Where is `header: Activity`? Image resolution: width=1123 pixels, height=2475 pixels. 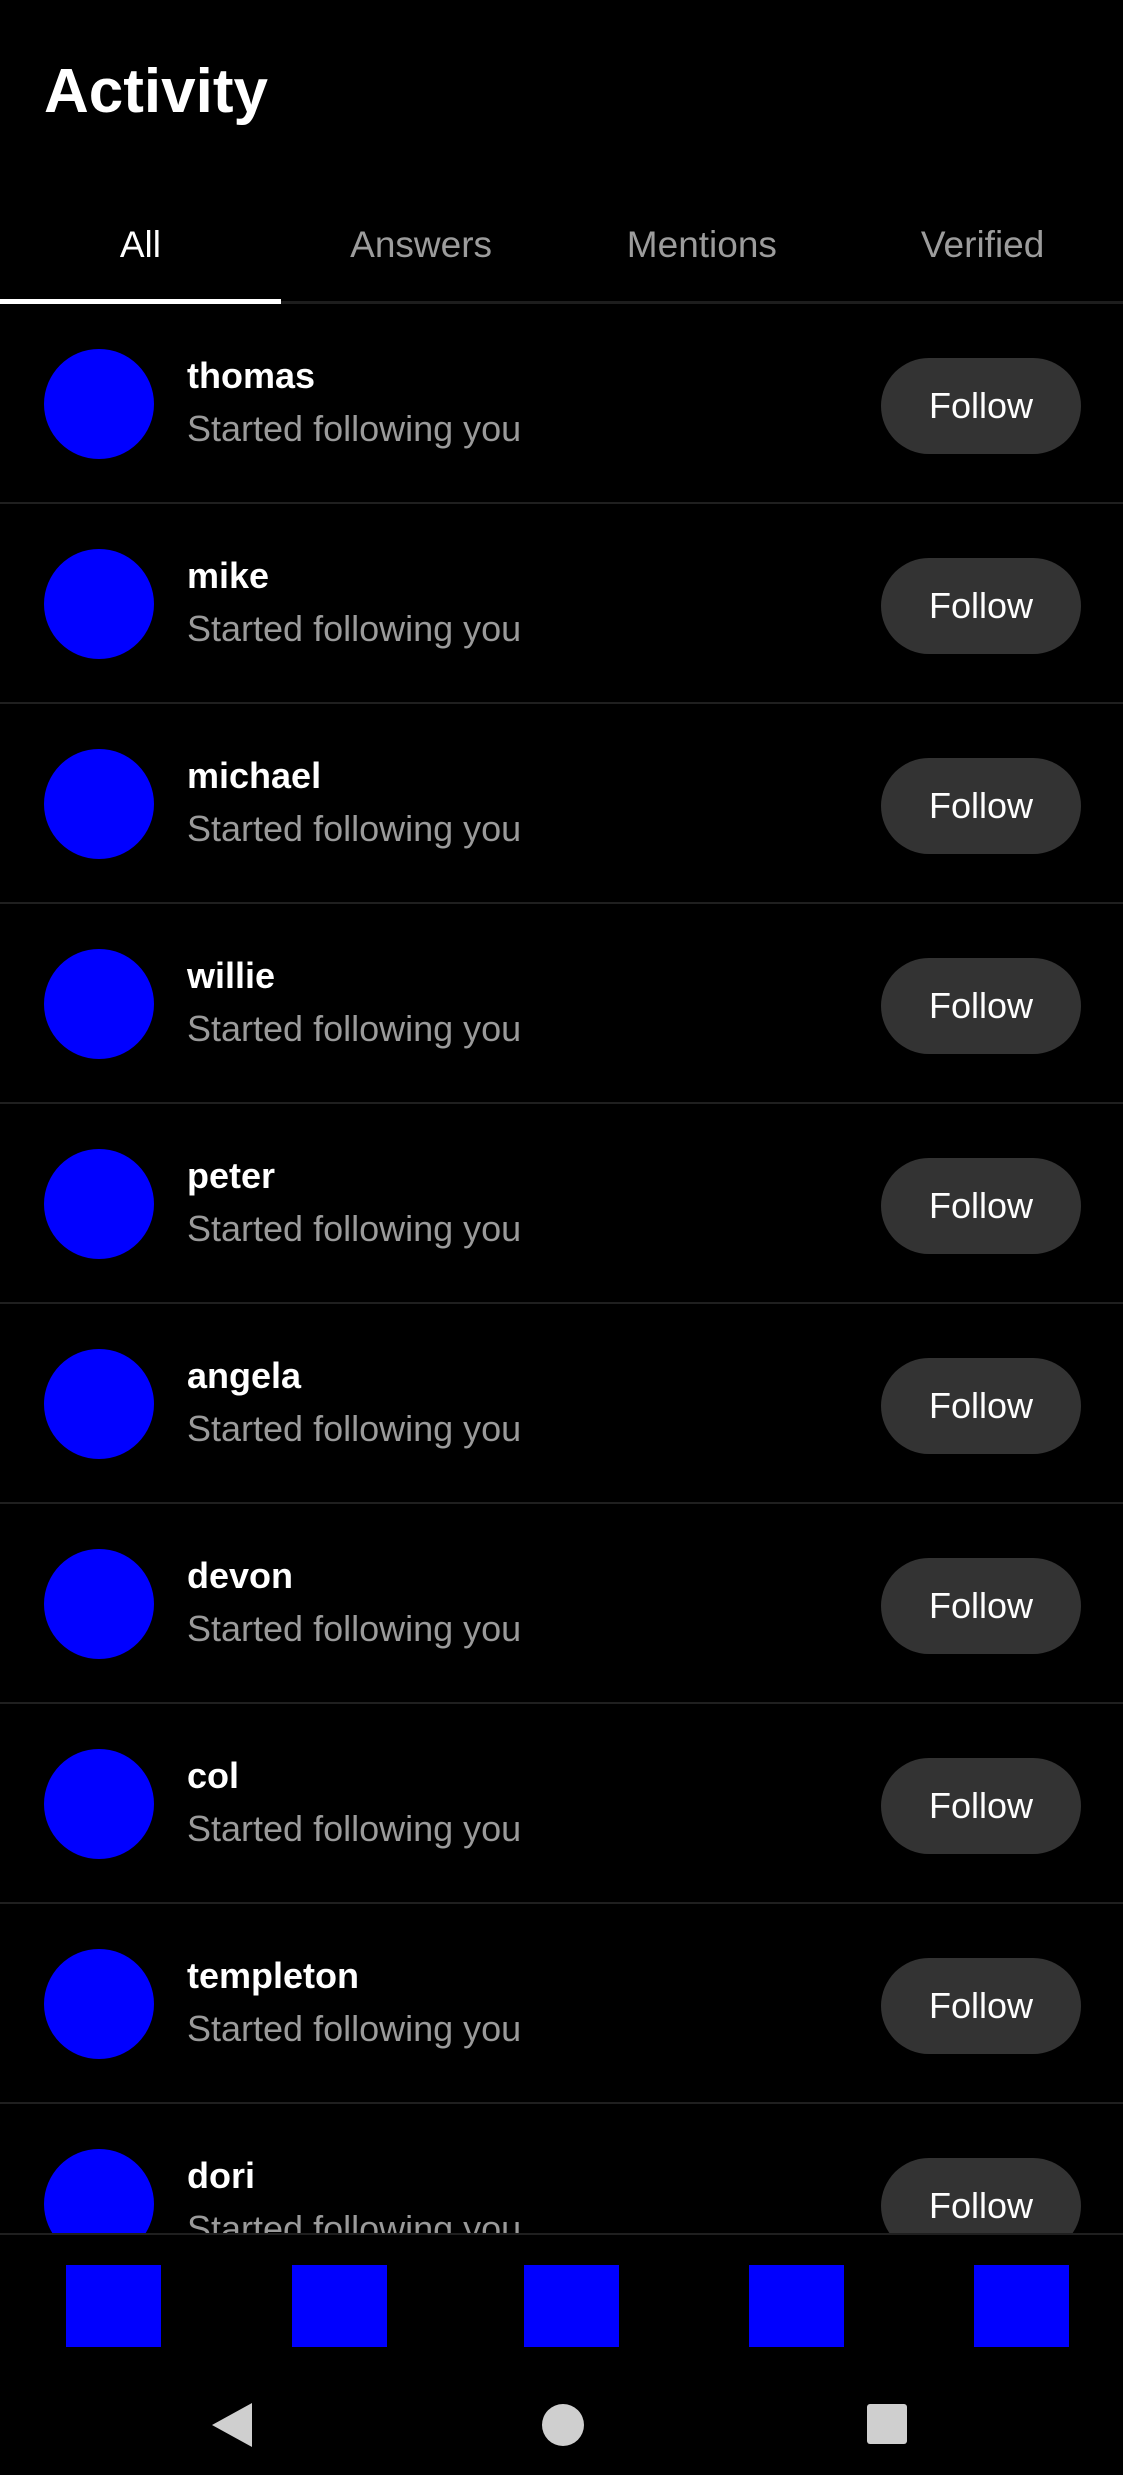 header: Activity is located at coordinates (561, 87).